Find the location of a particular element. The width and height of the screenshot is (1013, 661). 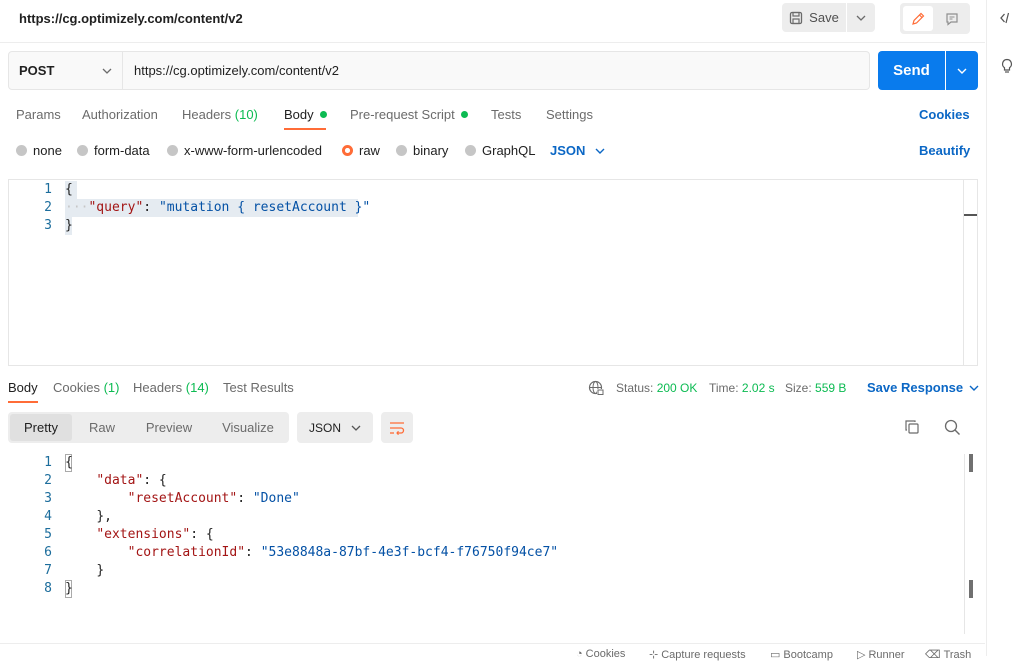

body-option-graphql: GraphQL is located at coordinates (500, 150).